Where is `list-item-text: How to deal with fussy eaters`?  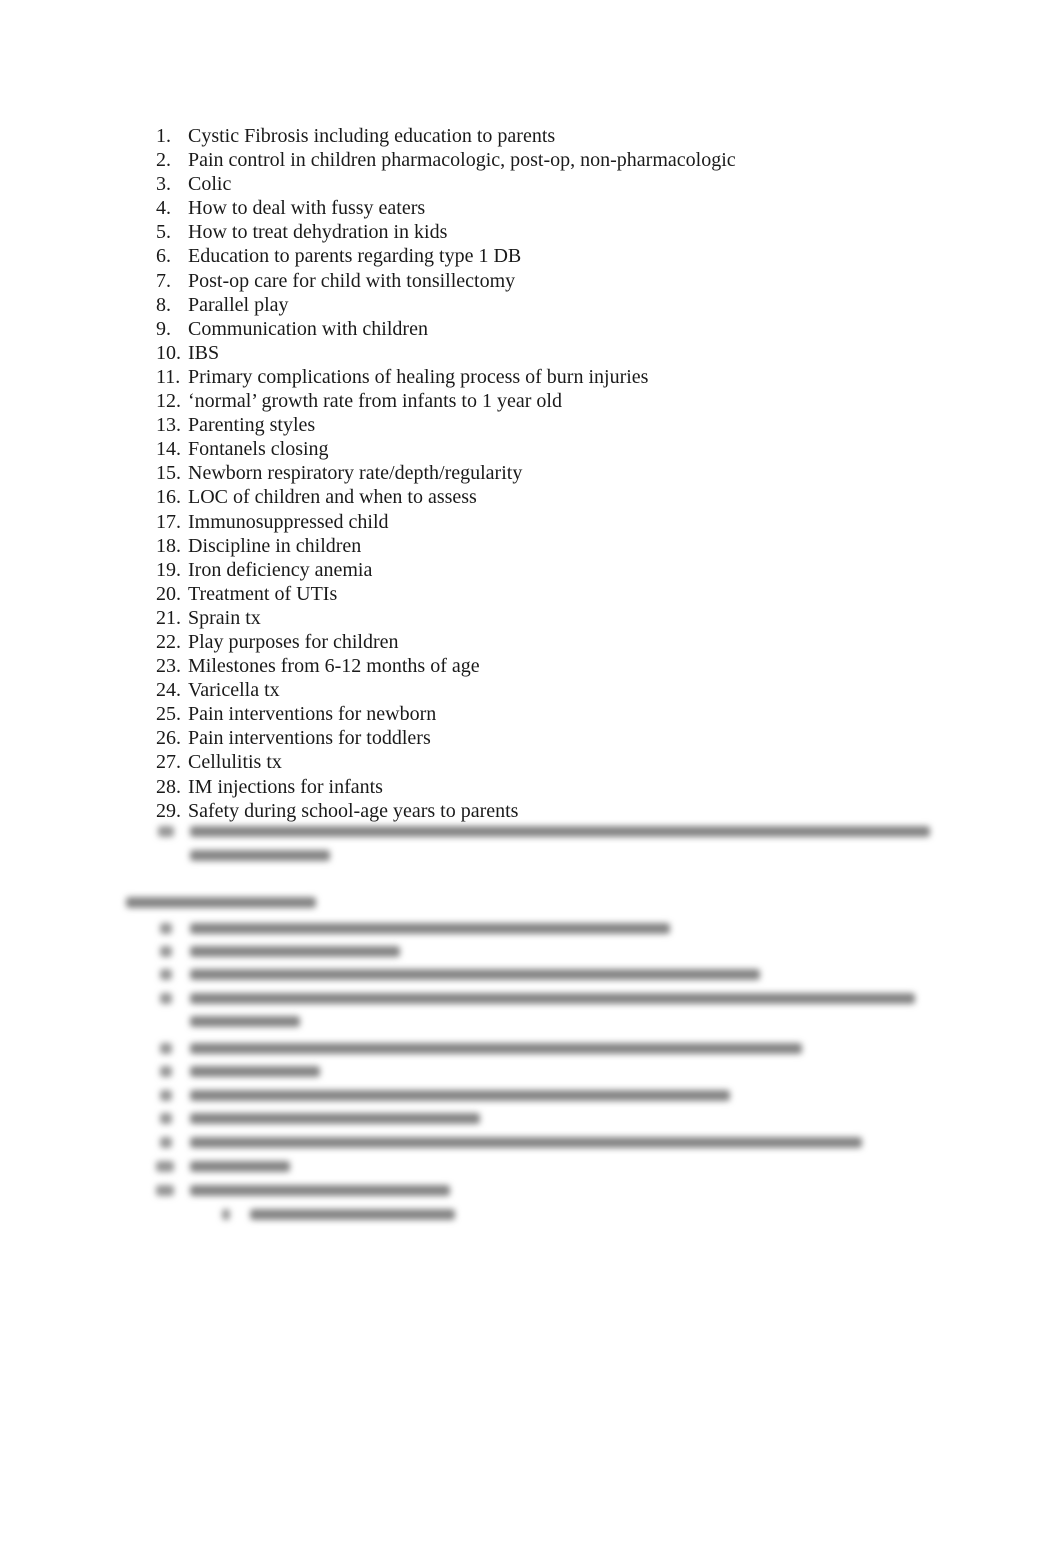
list-item-text: How to deal with fussy eaters is located at coordinates (307, 208).